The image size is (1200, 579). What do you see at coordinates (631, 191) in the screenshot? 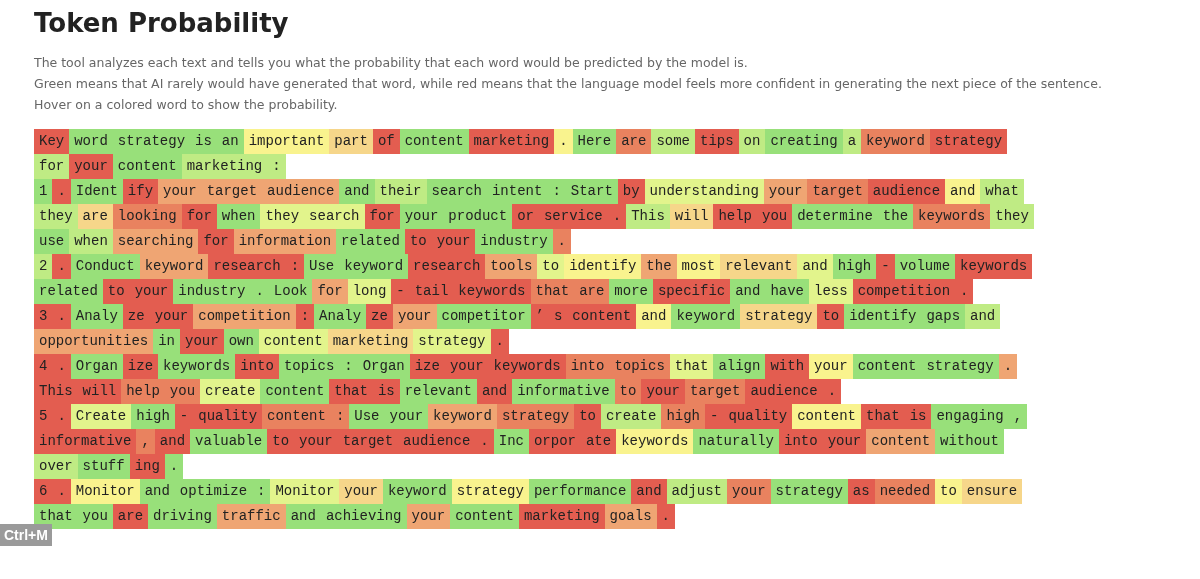
I see `token: by` at bounding box center [631, 191].